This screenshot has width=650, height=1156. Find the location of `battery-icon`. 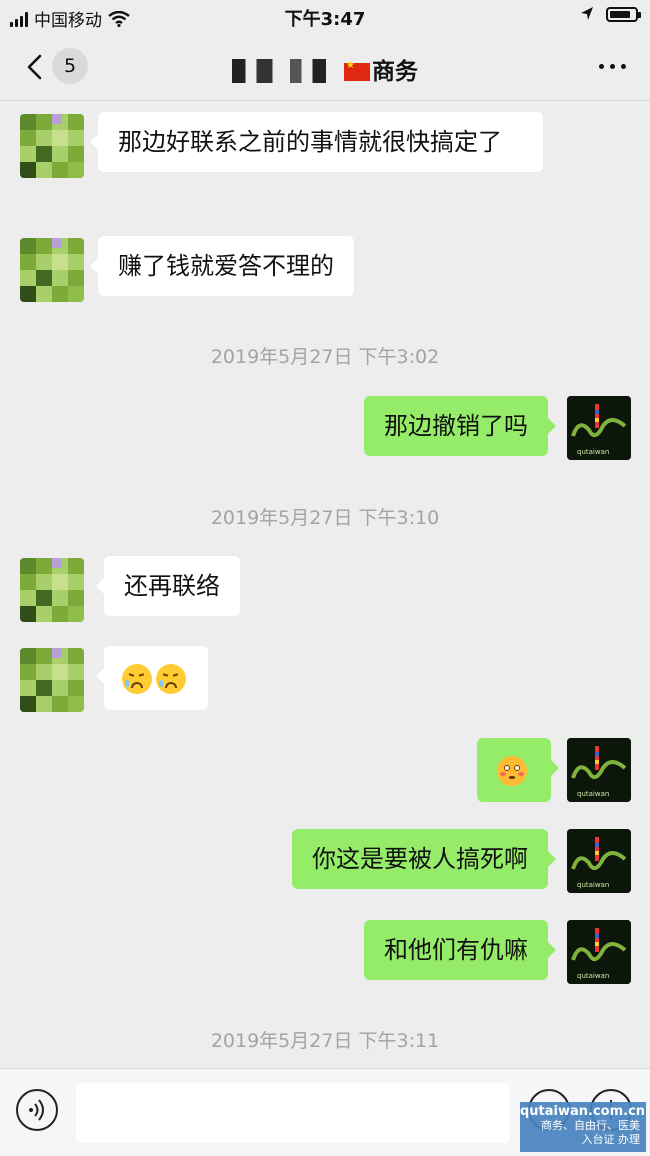

battery-icon is located at coordinates (623, 14).